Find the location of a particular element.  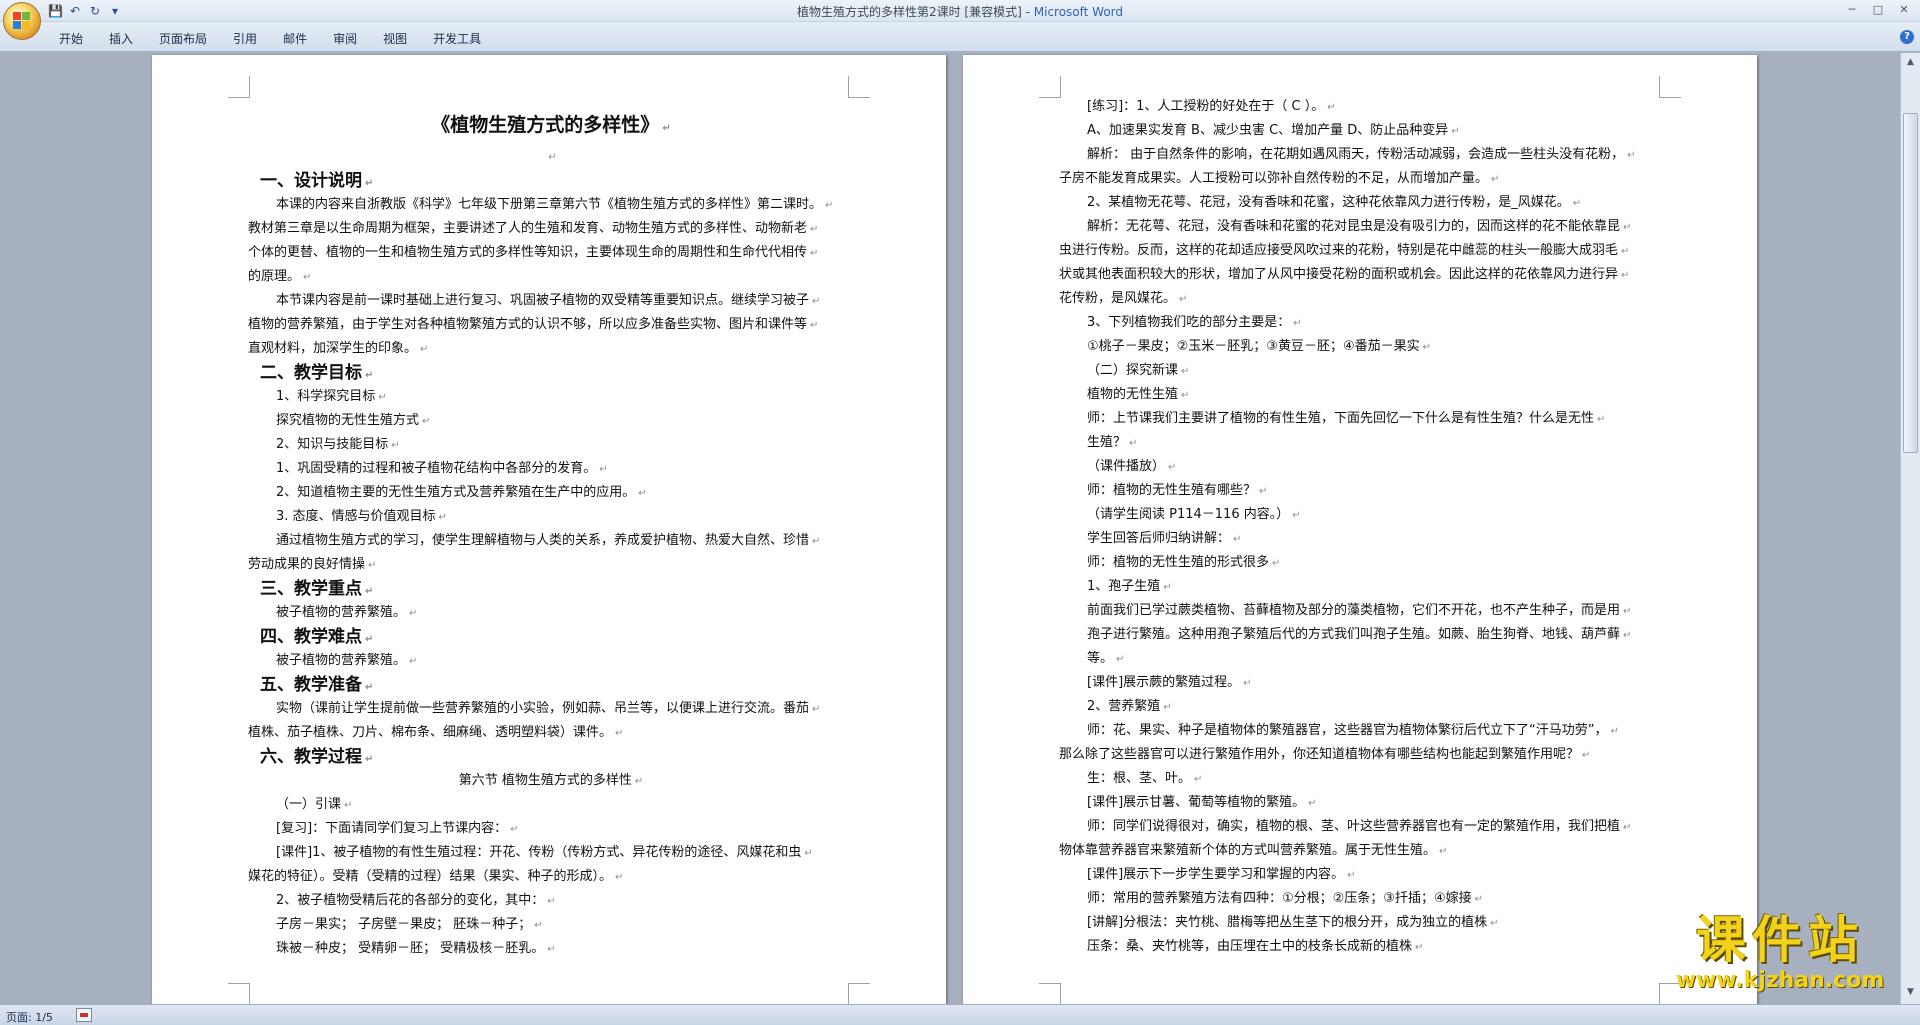

line-text: [课件]展示甘薯、葡萄等植物的繁殖。 is located at coordinates (1196, 802).